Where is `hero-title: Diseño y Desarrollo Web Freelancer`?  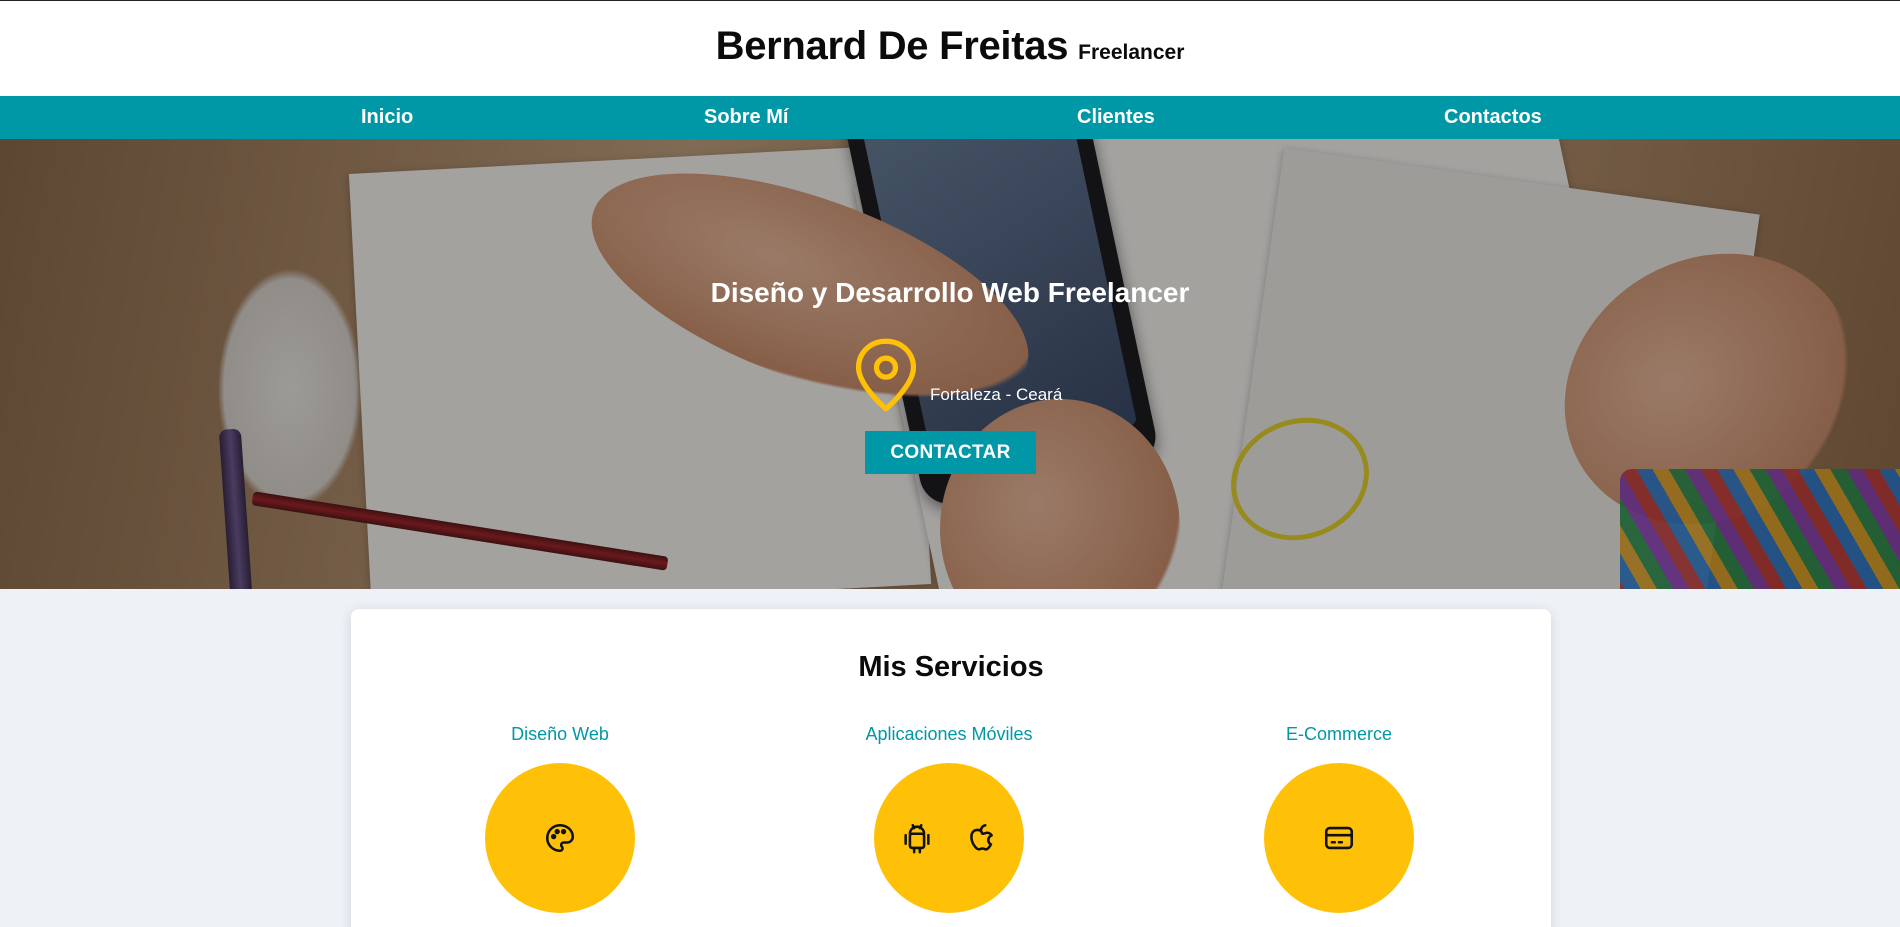
hero-title: Diseño y Desarrollo Web Freelancer is located at coordinates (950, 292).